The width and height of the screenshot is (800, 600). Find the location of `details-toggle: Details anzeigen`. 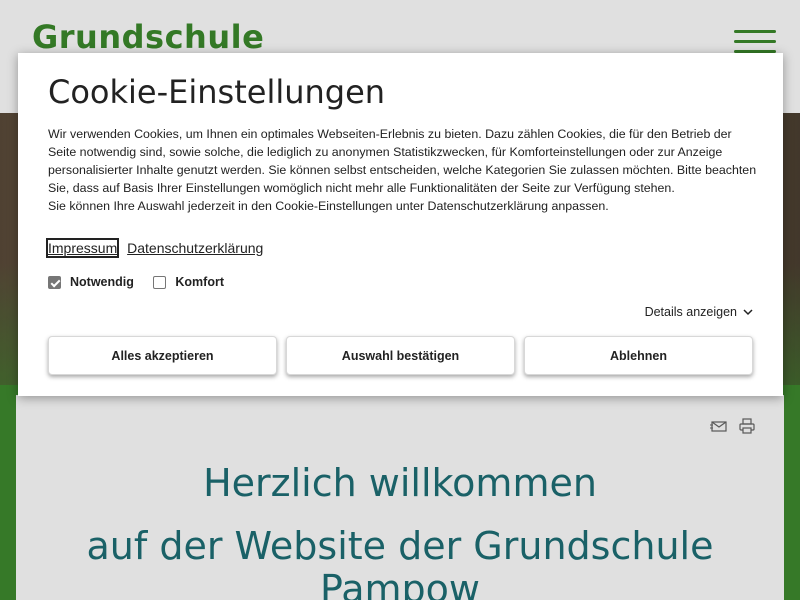

details-toggle: Details anzeigen is located at coordinates (699, 312).